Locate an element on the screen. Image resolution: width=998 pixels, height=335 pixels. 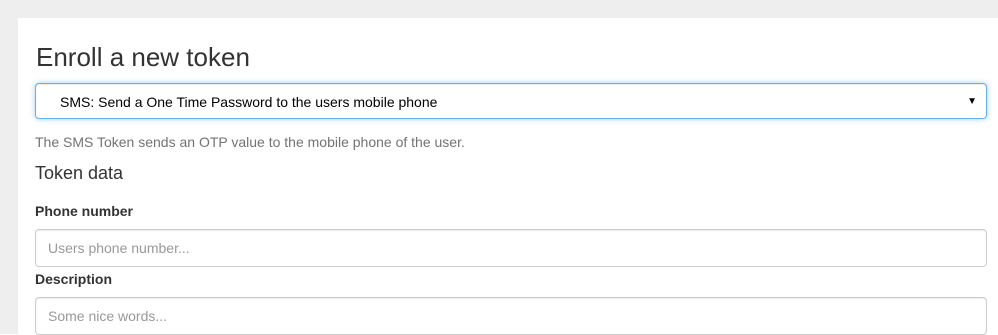
left-gutter is located at coordinates (9, 167).